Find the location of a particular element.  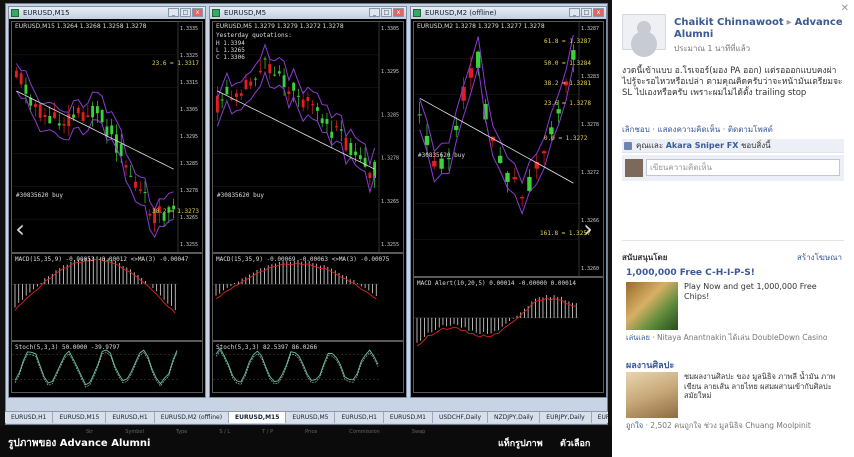

comment-input: เขียนความคิดเห็น is located at coordinates (743, 167).